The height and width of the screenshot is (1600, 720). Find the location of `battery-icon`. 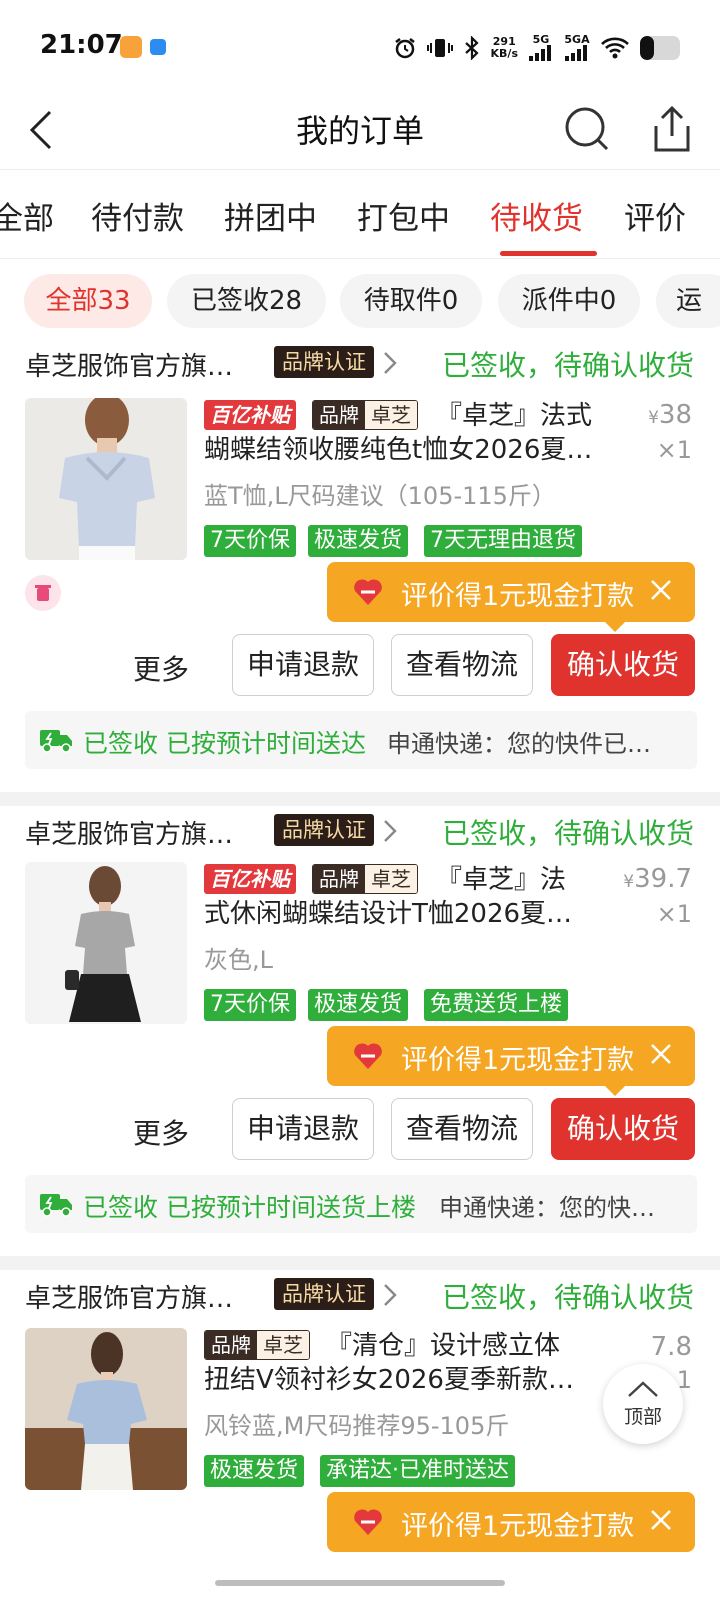

battery-icon is located at coordinates (660, 48).